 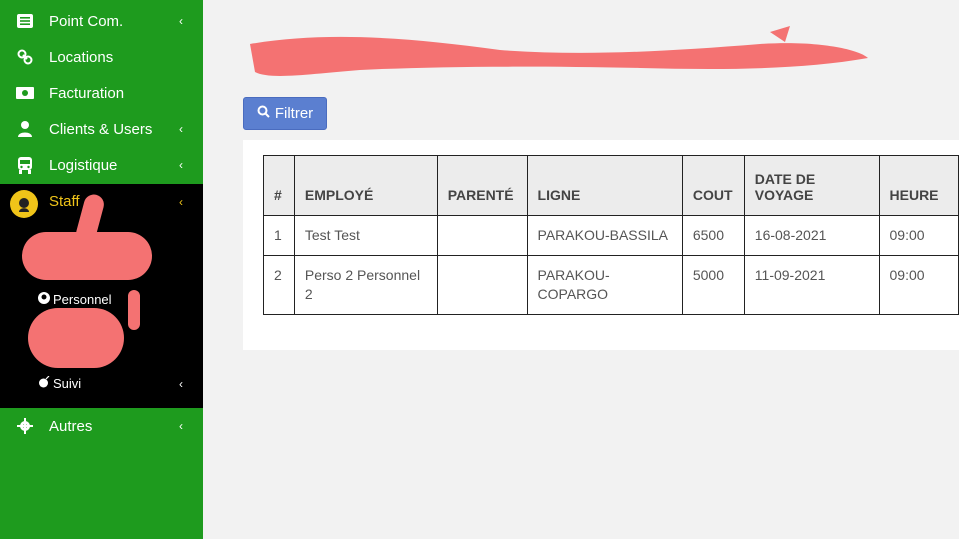 I want to click on sidebar-subitem-personnel: Personnel, so click(x=75, y=299).